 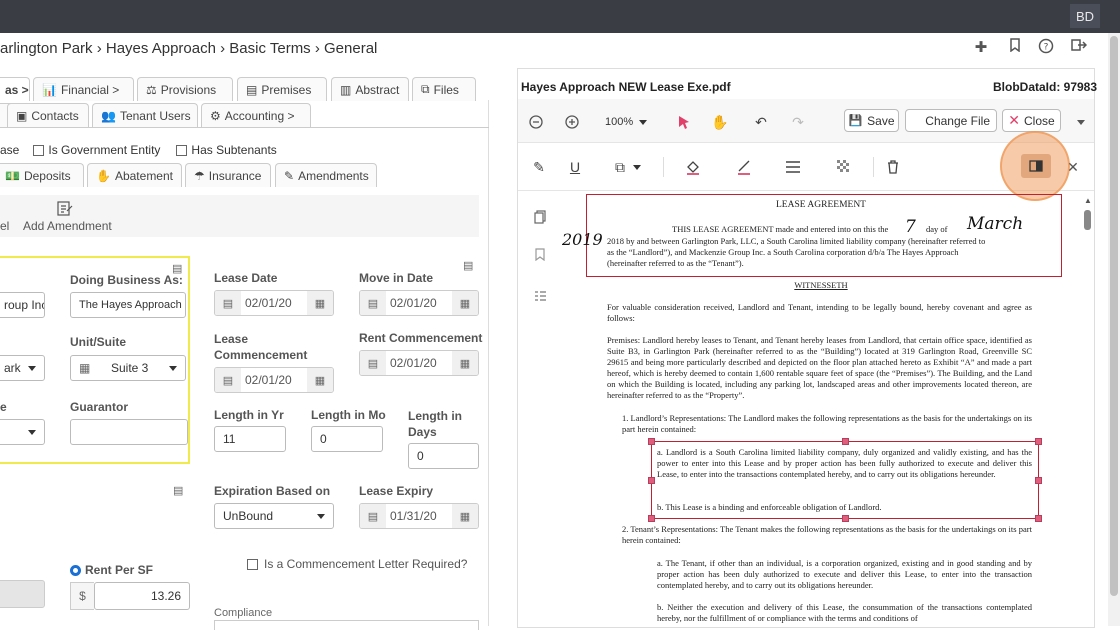 I want to click on calendar-text-icon: ▤, so click(x=228, y=303).